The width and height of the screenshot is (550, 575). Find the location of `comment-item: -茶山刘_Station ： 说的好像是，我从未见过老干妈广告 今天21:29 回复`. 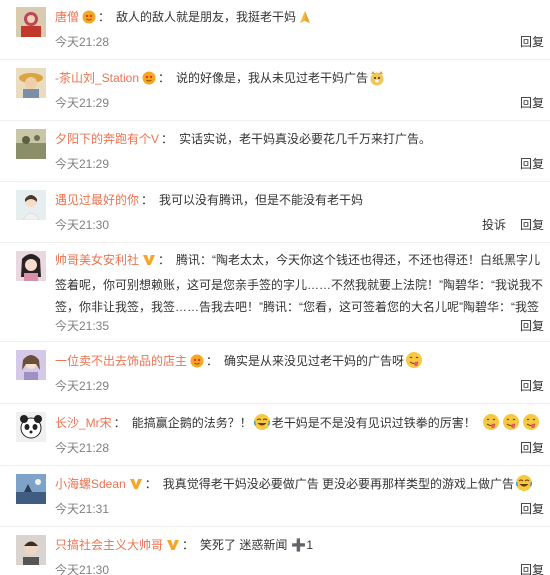

comment-item: -茶山刘_Station ： 说的好像是，我从未见过老干妈广告 今天21:29 回复 is located at coordinates (275, 90).